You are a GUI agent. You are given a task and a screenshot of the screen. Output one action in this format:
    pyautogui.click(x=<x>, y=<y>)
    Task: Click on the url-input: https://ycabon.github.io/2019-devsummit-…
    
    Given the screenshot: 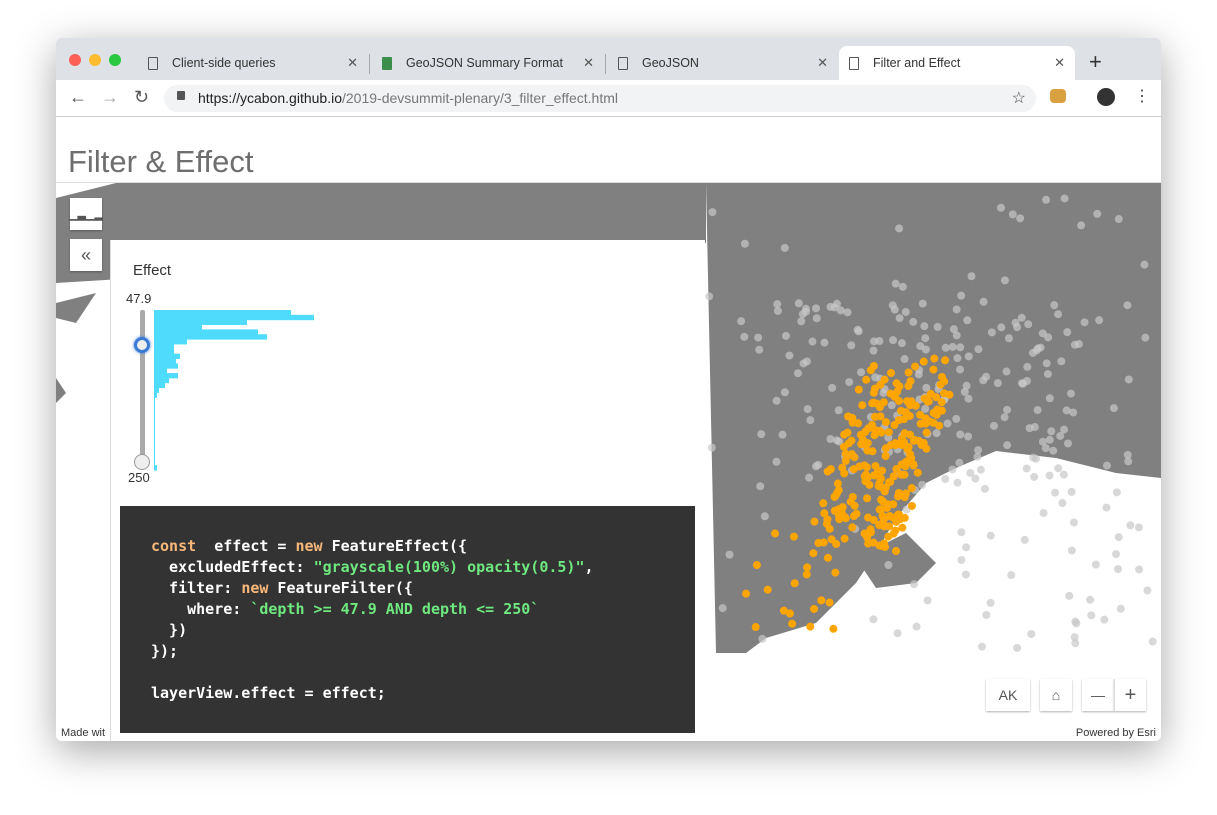 What is the action you would take?
    pyautogui.click(x=600, y=98)
    